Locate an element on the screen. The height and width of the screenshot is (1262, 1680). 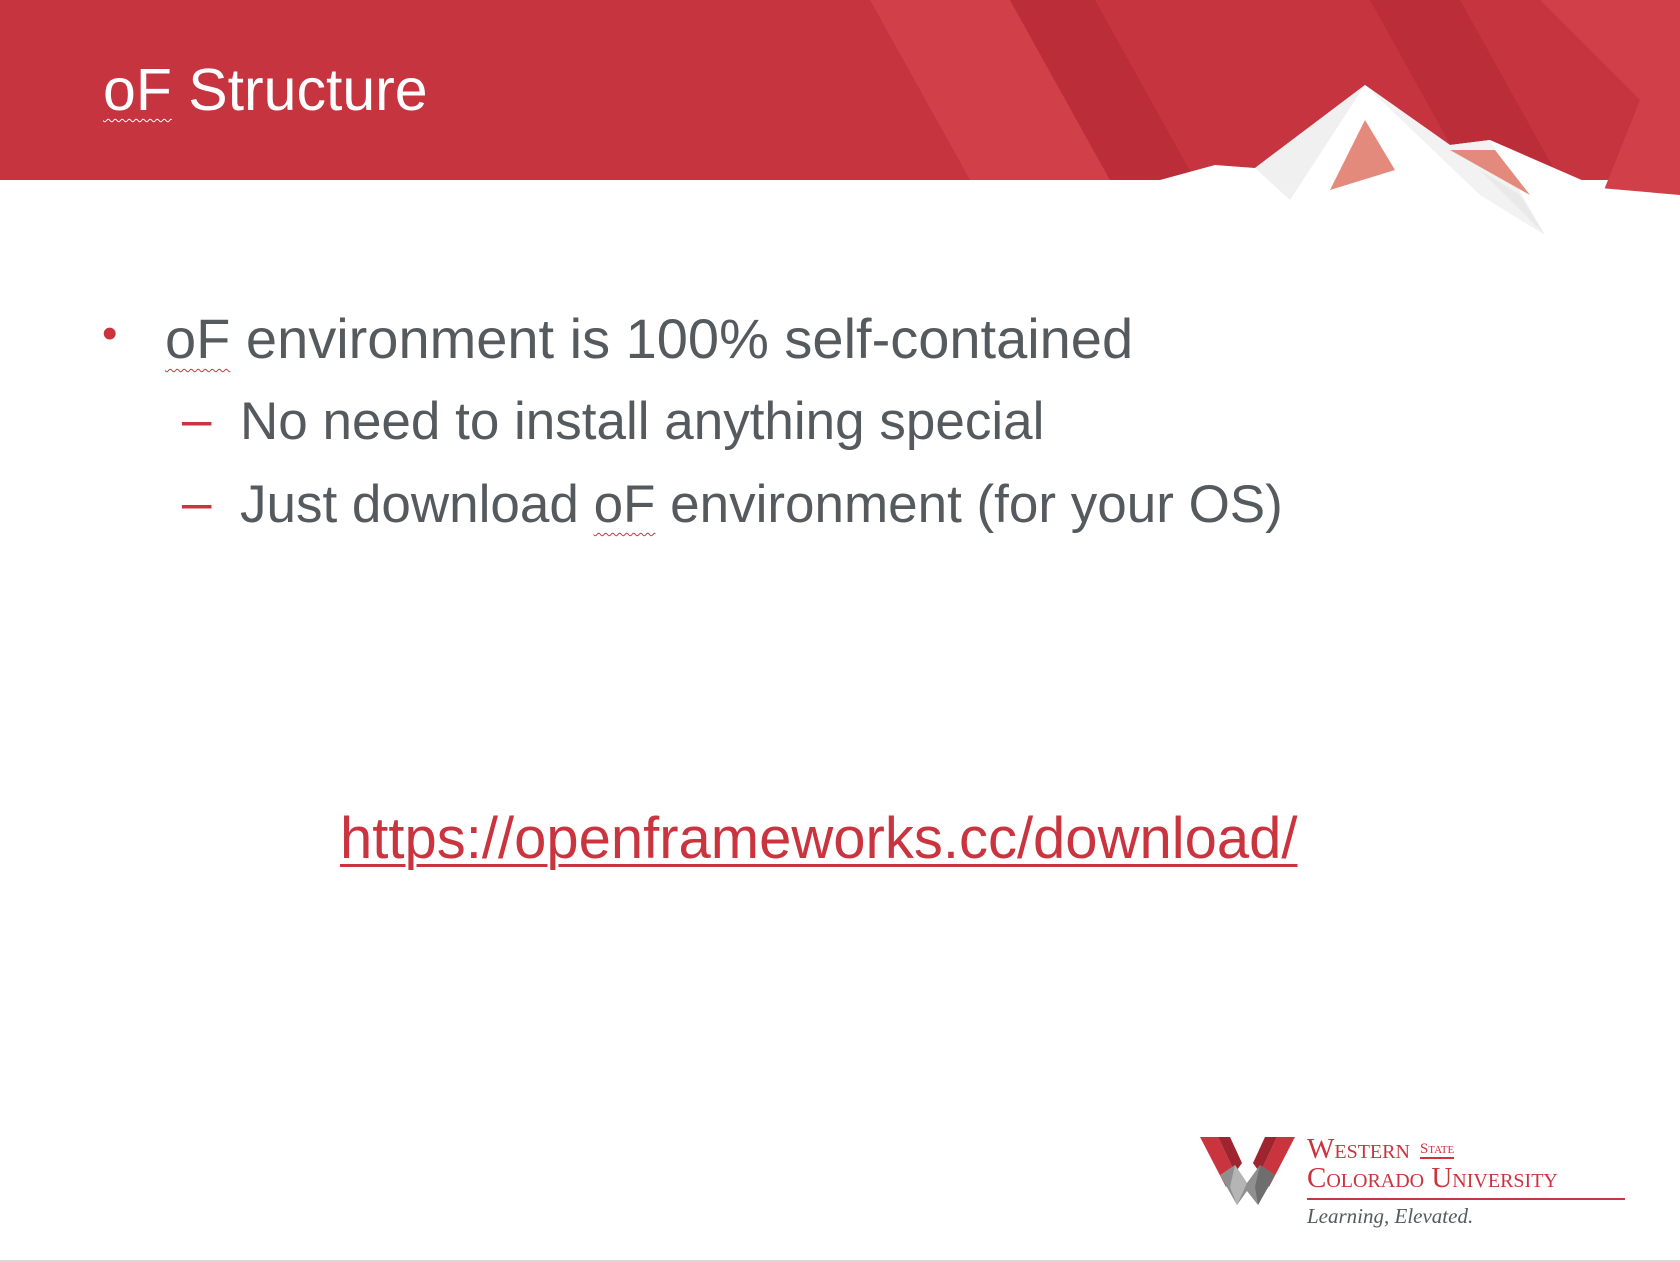
slide-title: oF Structure is located at coordinates (265, 90).